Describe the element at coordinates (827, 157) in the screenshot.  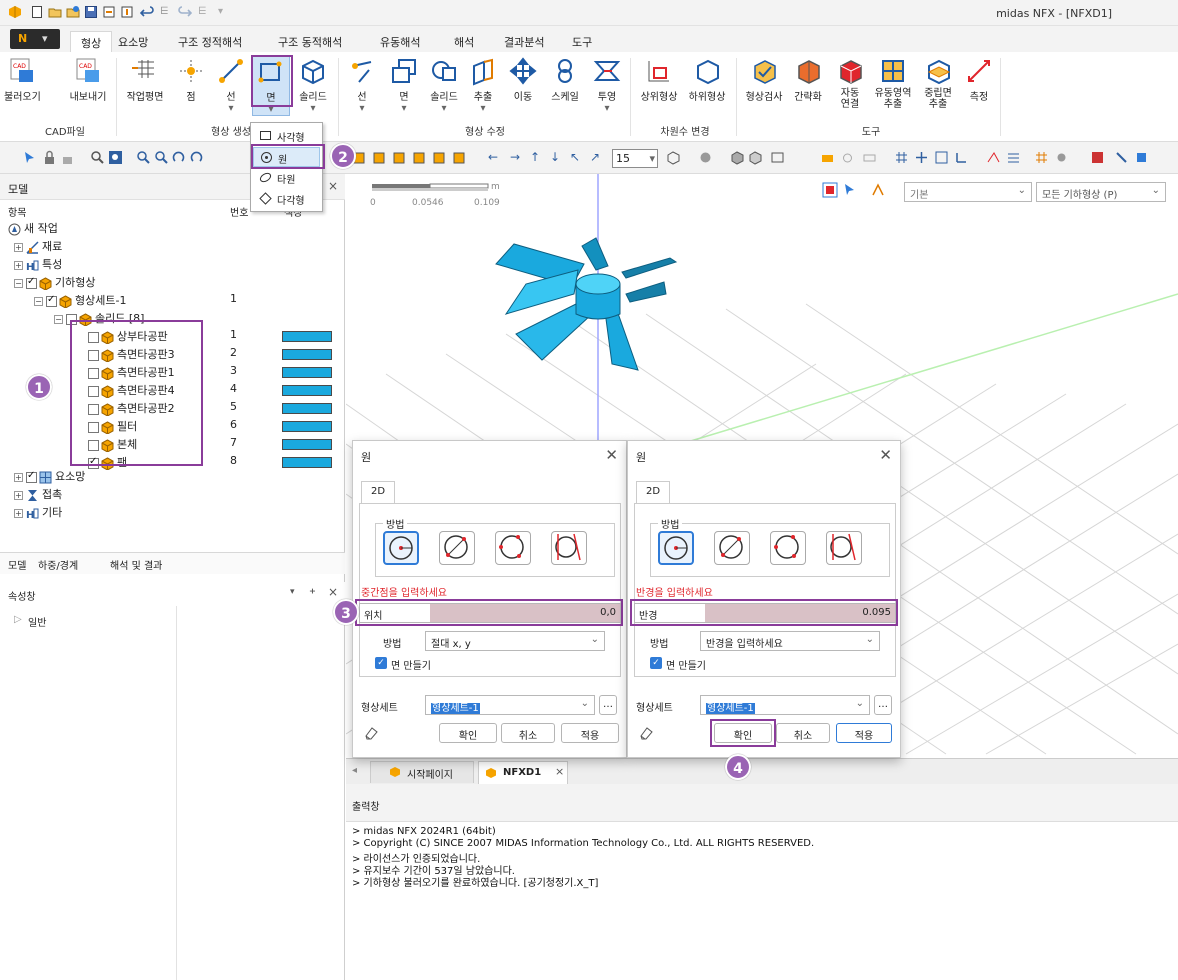
I see `capture-icon` at that location.